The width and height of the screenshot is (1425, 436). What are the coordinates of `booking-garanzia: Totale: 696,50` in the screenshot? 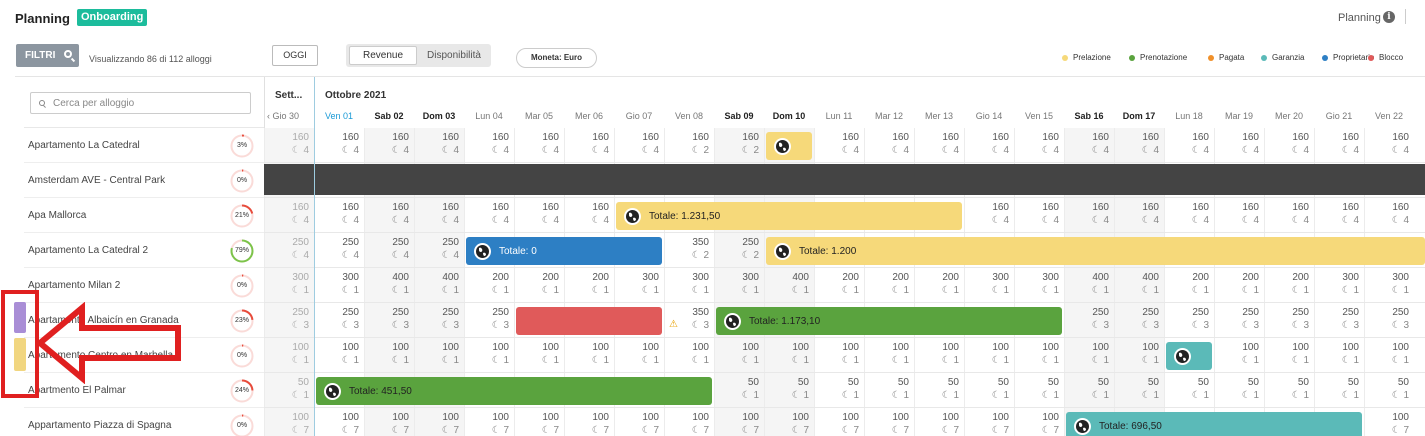 It's located at (1214, 424).